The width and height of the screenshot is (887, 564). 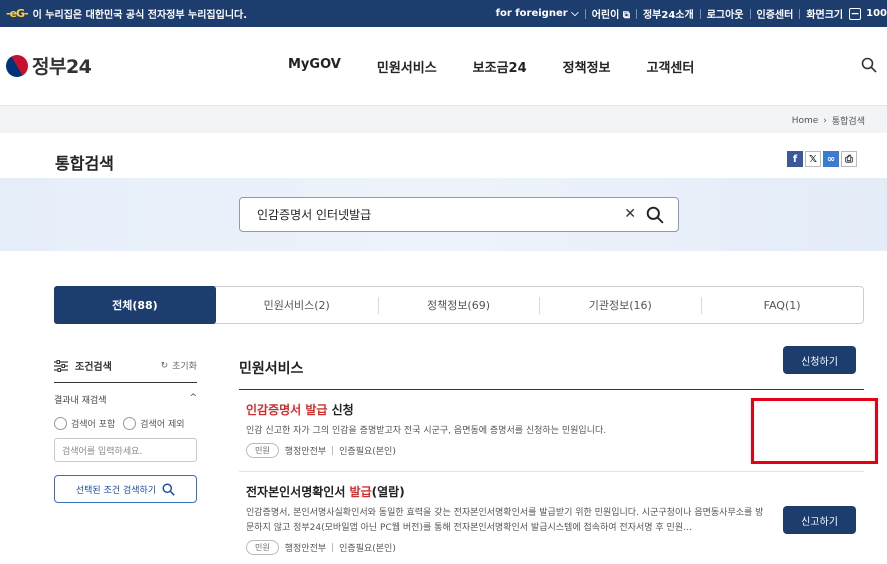 What do you see at coordinates (828, 121) in the screenshot?
I see `breadcrumb: Home › 통합검색` at bounding box center [828, 121].